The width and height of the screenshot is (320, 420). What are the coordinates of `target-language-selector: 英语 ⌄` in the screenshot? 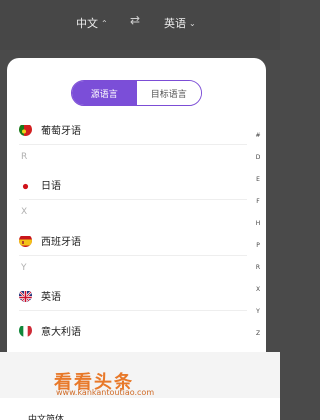 It's located at (180, 23).